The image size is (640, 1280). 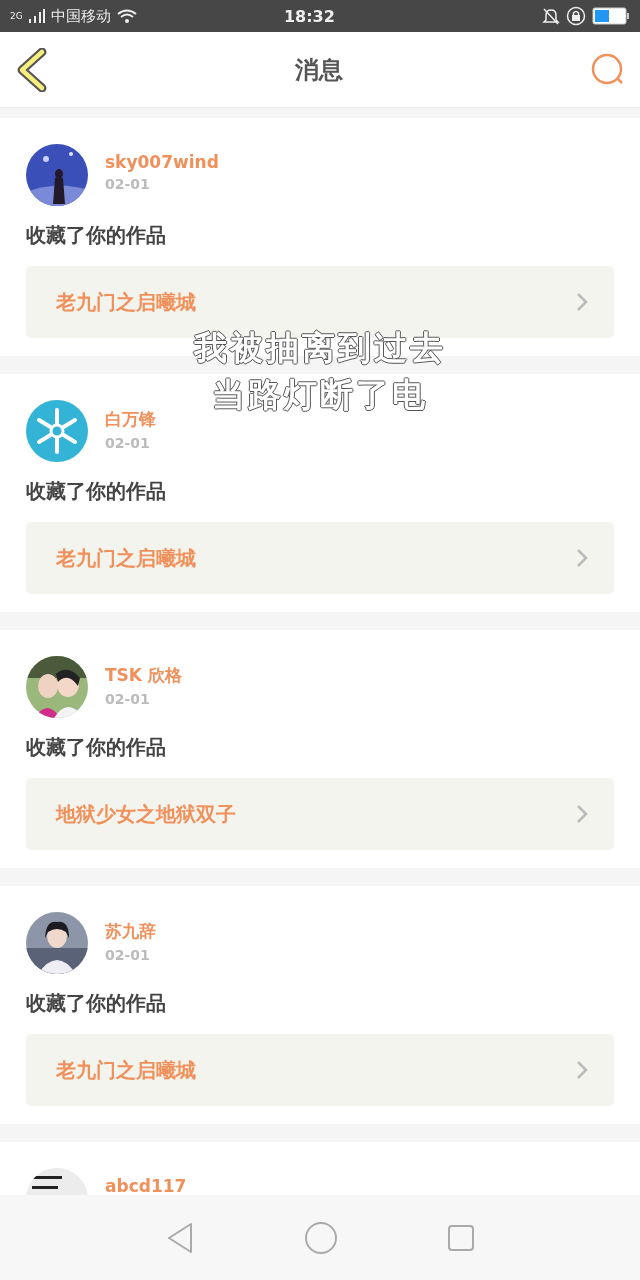 I want to click on user-name: 白万锋, so click(x=130, y=419).